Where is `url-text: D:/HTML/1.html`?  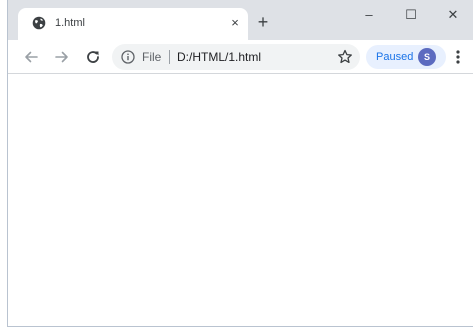 url-text: D:/HTML/1.html is located at coordinates (219, 57).